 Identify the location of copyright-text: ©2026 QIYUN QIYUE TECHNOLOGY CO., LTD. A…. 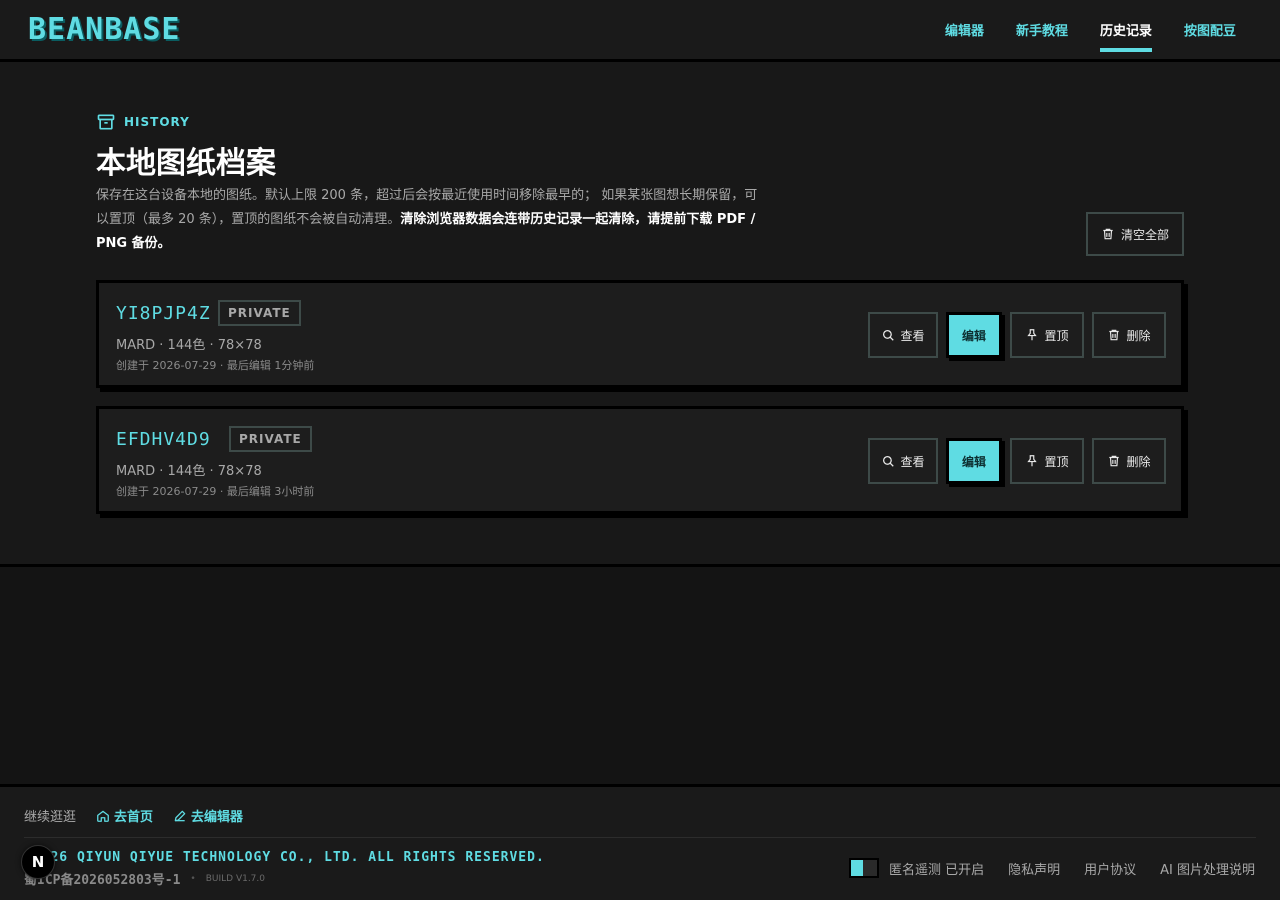
(284, 857).